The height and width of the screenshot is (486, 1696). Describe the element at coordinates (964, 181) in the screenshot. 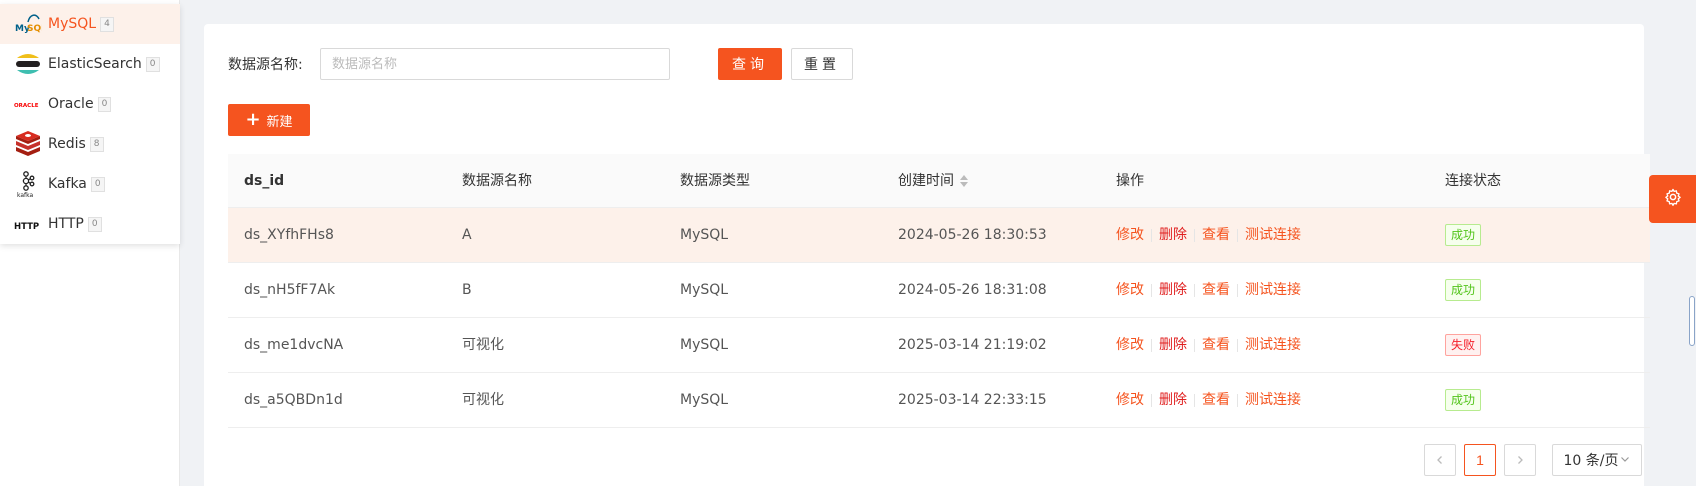

I see `sort-icon` at that location.